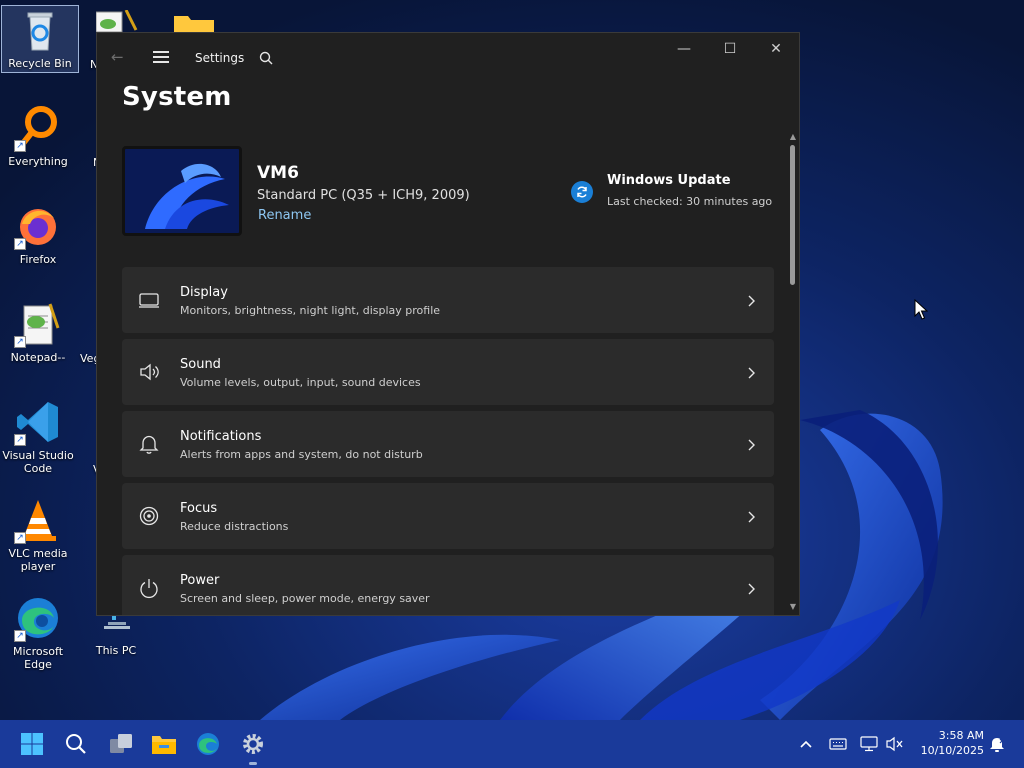  I want to click on speaker-icon, so click(149, 372).